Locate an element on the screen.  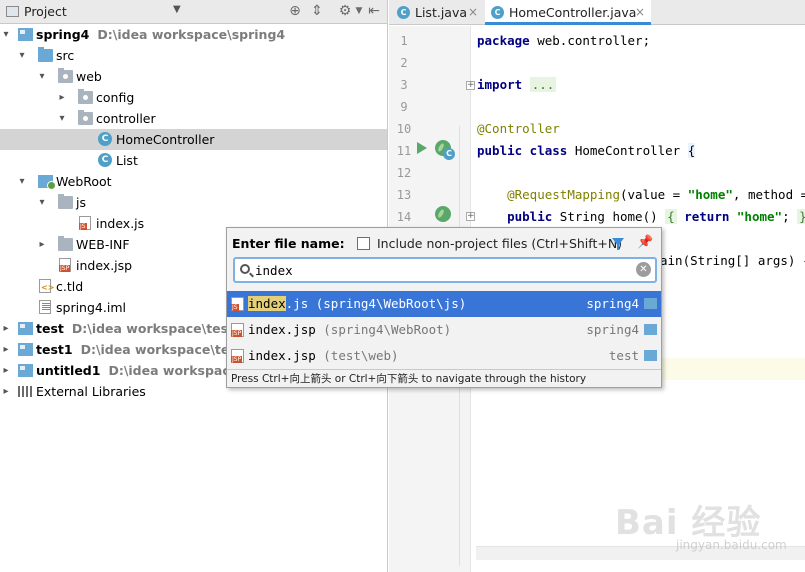
project-folder-icon is located at coordinates (12, 11).